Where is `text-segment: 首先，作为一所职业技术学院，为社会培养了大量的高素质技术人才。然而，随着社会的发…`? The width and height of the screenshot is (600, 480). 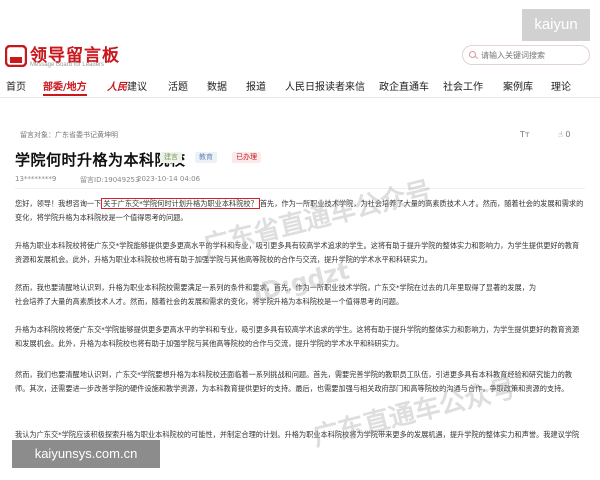
text-segment: 首先，作为一所职业技术学院，为社会培养了大量的高素质技术人才。然而，随着社会的发… is located at coordinates (421, 203).